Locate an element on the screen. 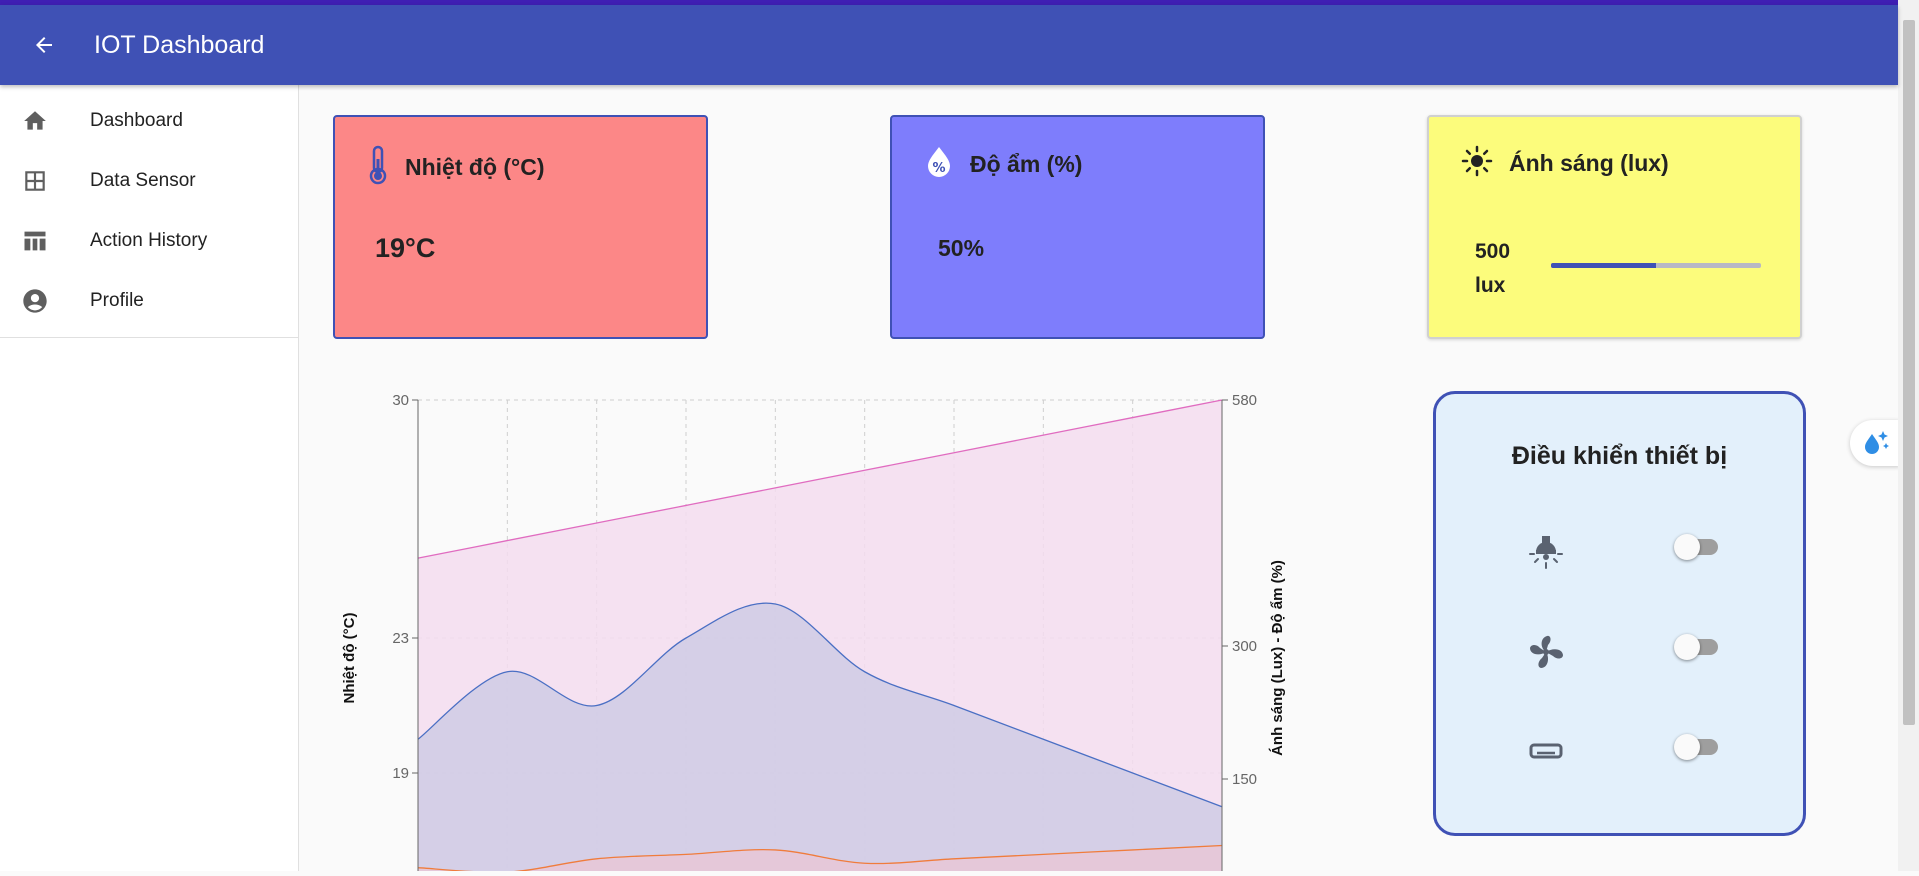 The image size is (1919, 876). account-circle-icon is located at coordinates (35, 301).